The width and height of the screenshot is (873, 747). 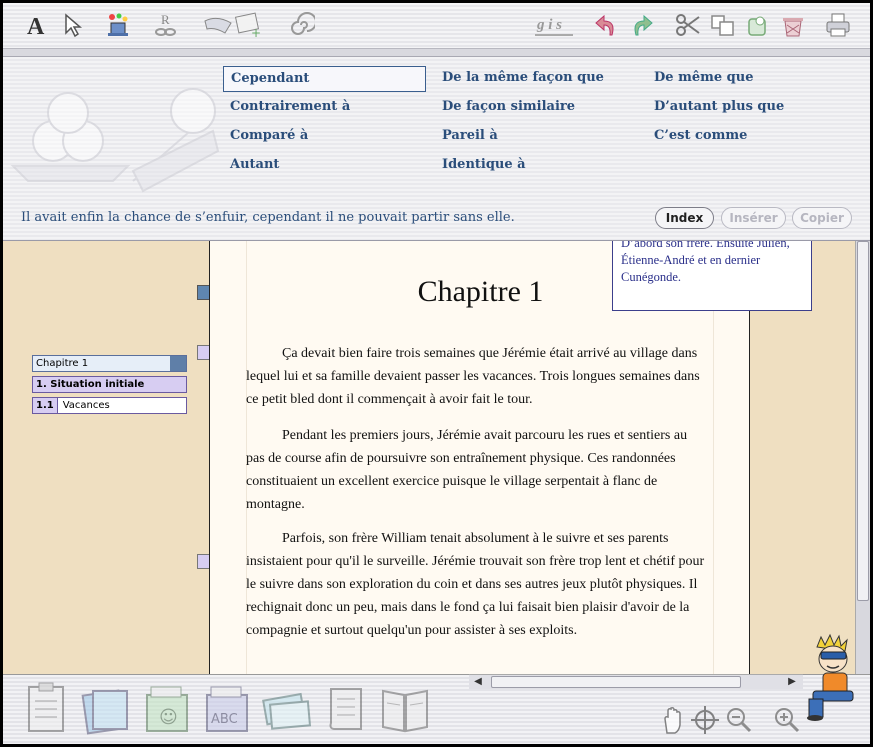 I want to click on notes-icon, so click(x=287, y=709).